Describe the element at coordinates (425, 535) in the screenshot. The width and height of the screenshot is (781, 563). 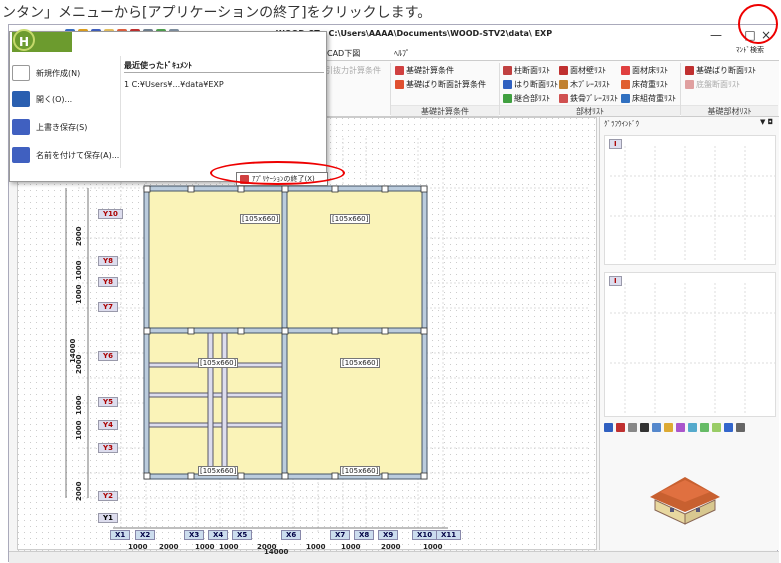
I see `x-axis-tag: X10` at that location.